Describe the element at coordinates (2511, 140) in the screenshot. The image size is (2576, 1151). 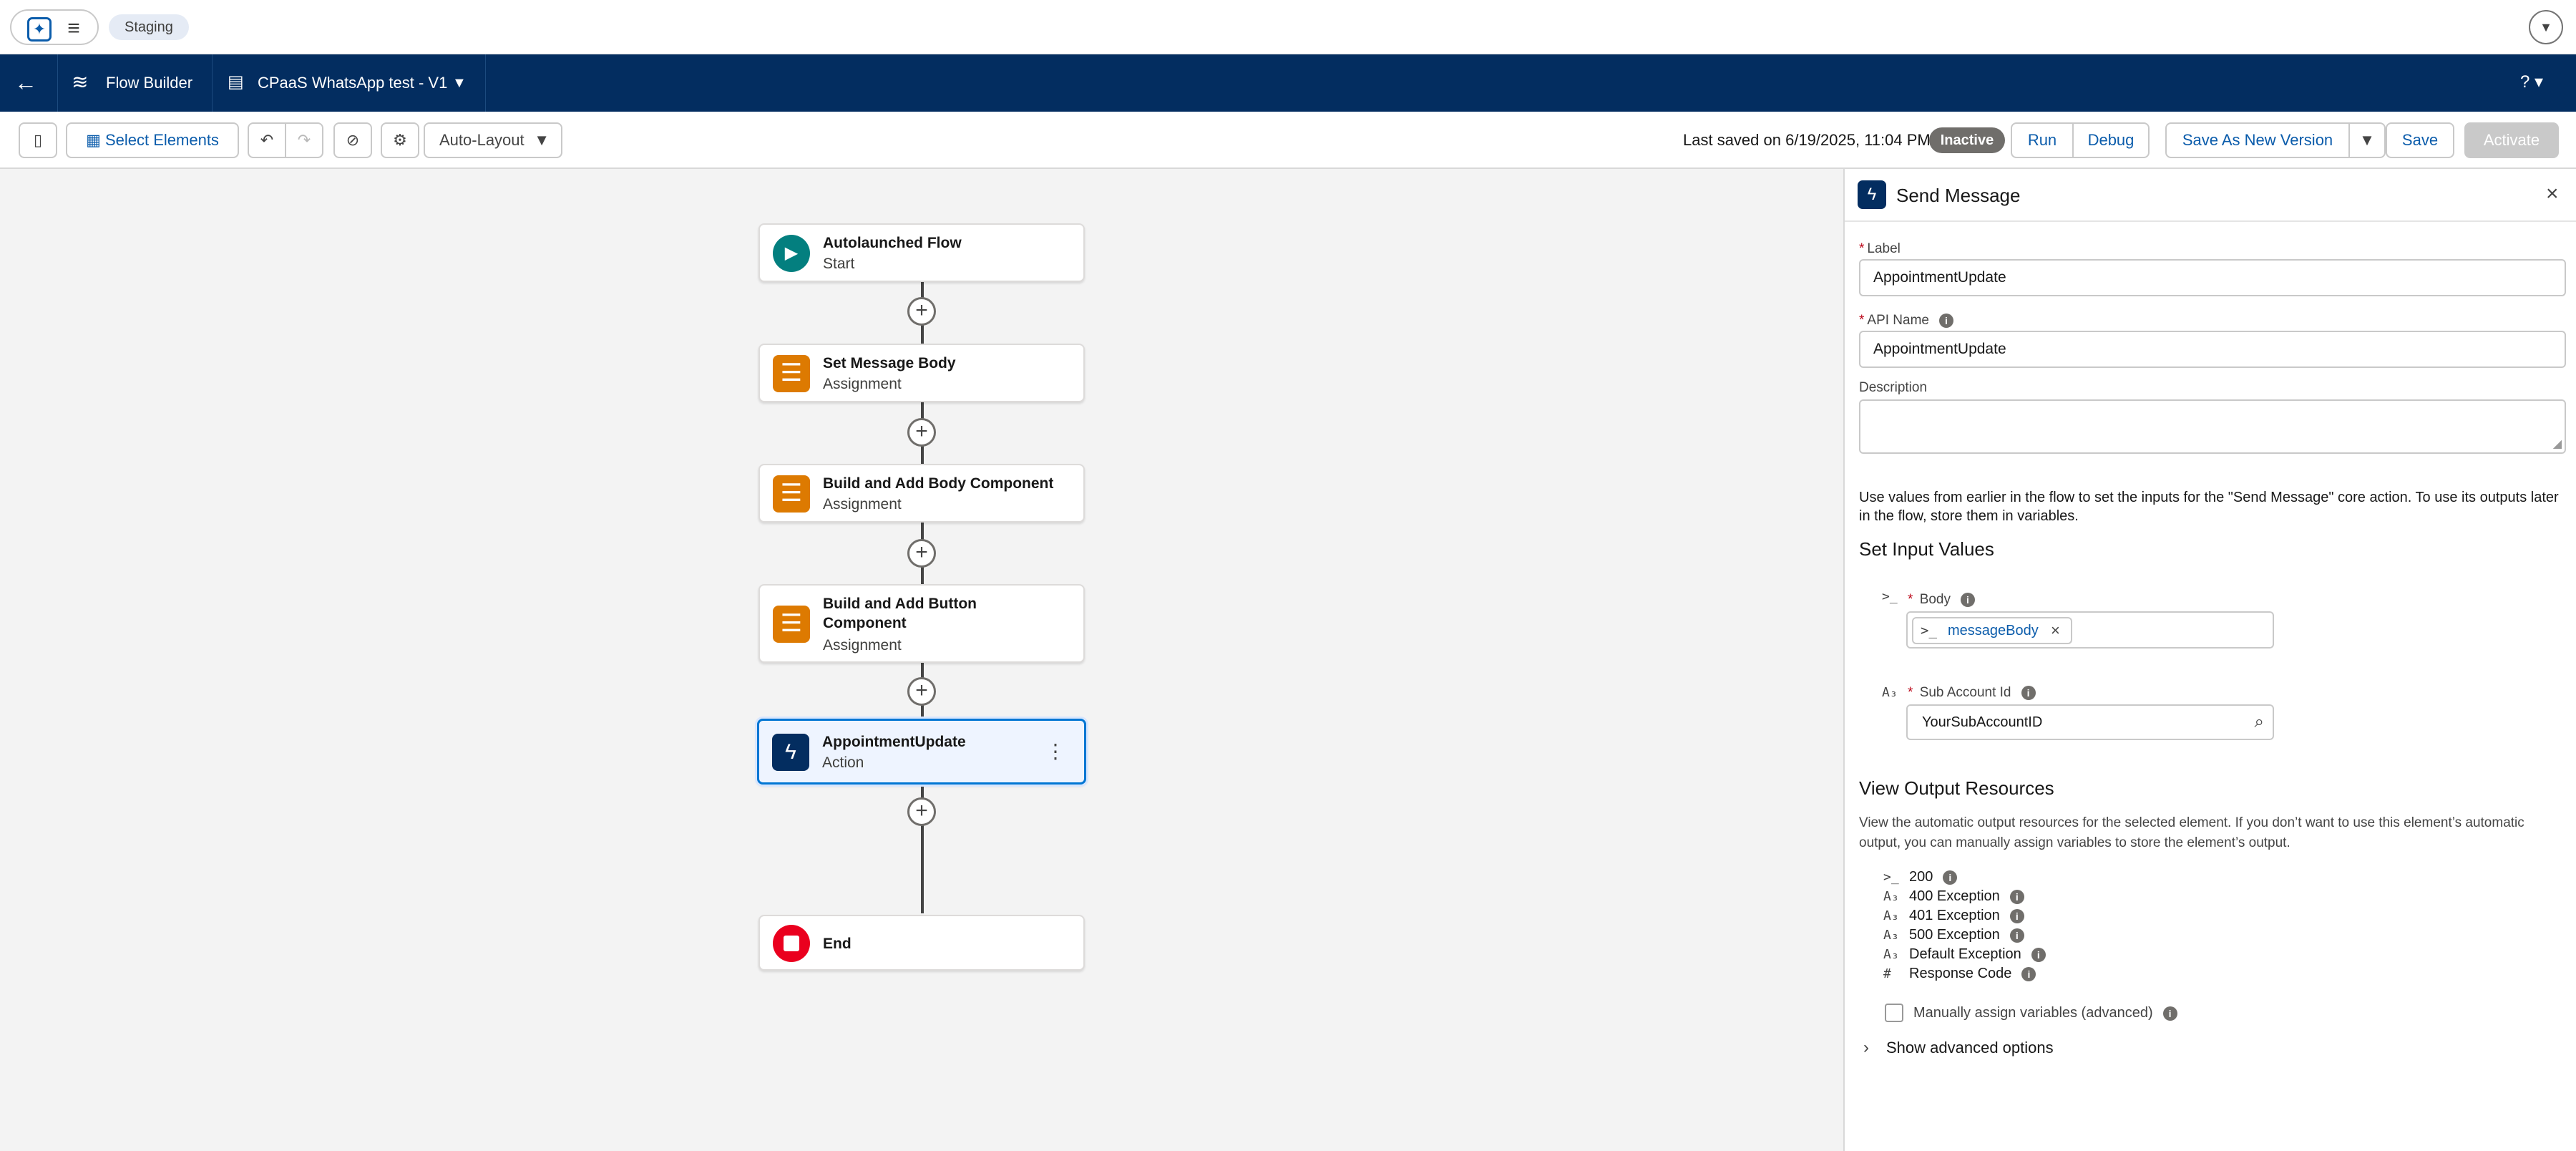
I see `activate-button: Activate` at that location.